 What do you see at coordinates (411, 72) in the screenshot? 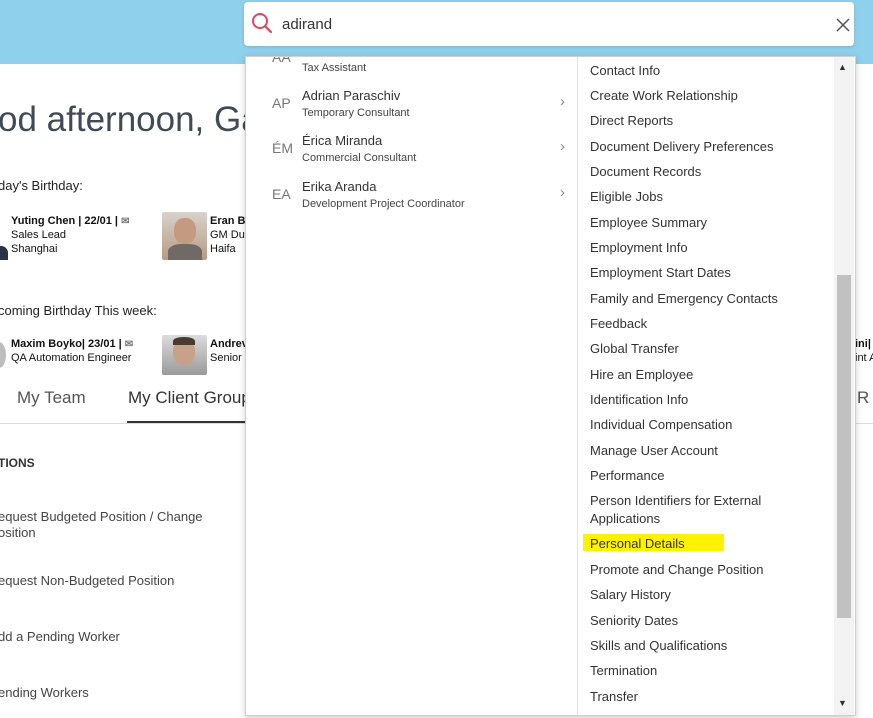
I see `person-result: AA Tax Assistant ›` at bounding box center [411, 72].